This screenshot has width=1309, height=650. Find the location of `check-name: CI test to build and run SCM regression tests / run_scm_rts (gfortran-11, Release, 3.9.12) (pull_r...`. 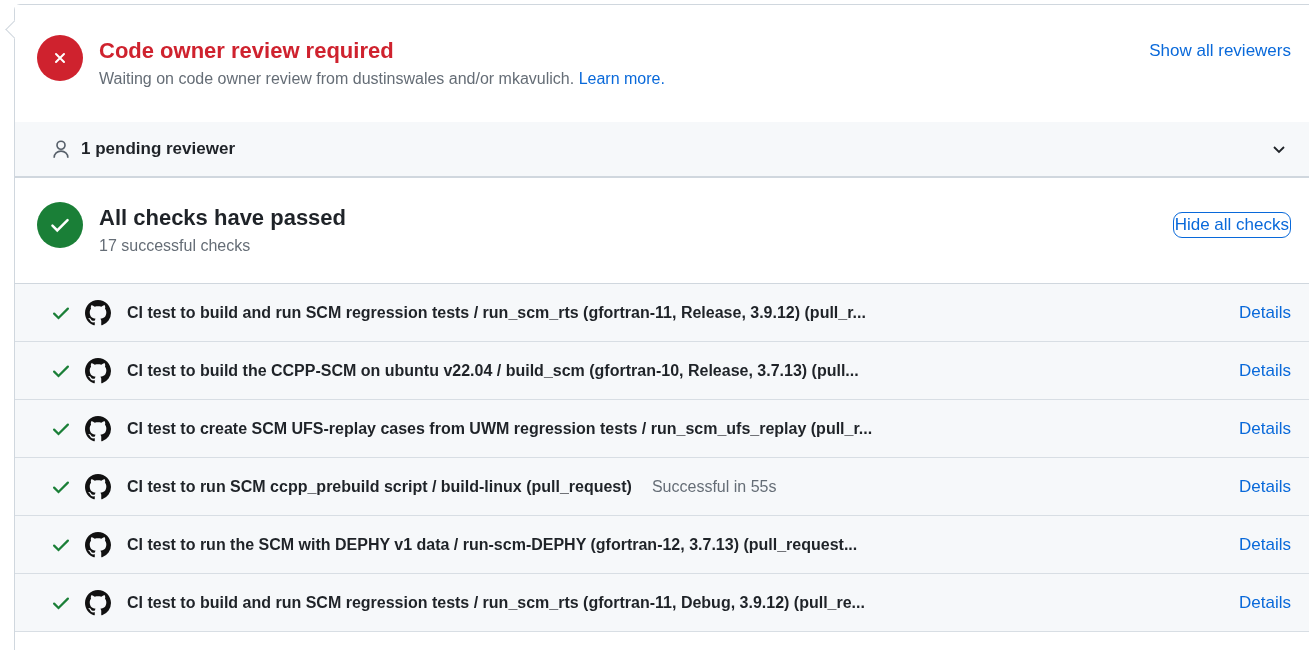

check-name: CI test to build and run SCM regression tests / run_scm_rts (gfortran-11, Release, 3.9.12) (pull_r... is located at coordinates (496, 312).